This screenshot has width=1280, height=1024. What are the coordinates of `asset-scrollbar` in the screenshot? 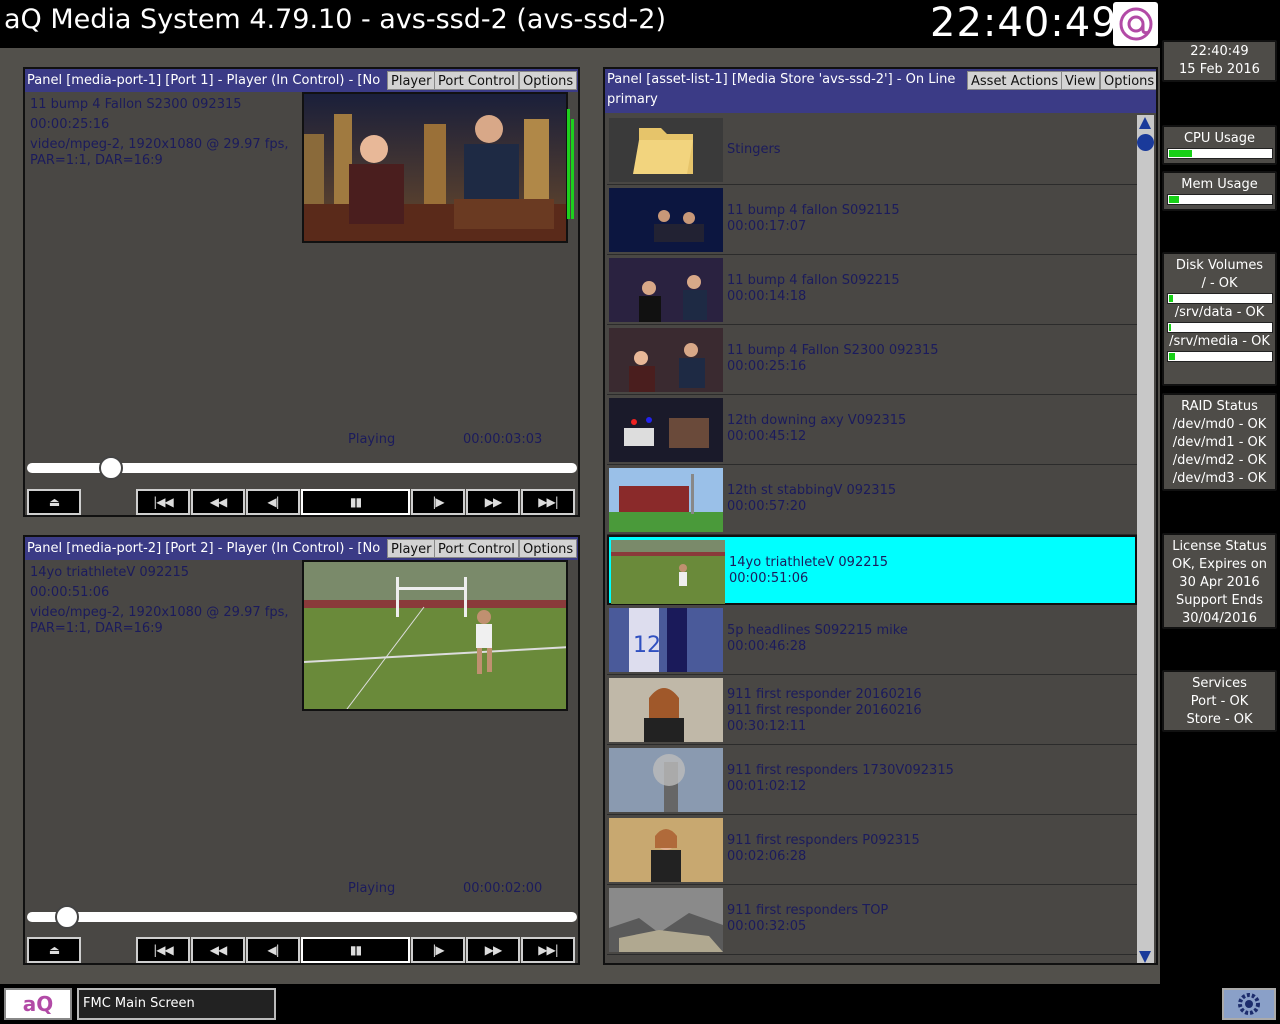 It's located at (1145, 539).